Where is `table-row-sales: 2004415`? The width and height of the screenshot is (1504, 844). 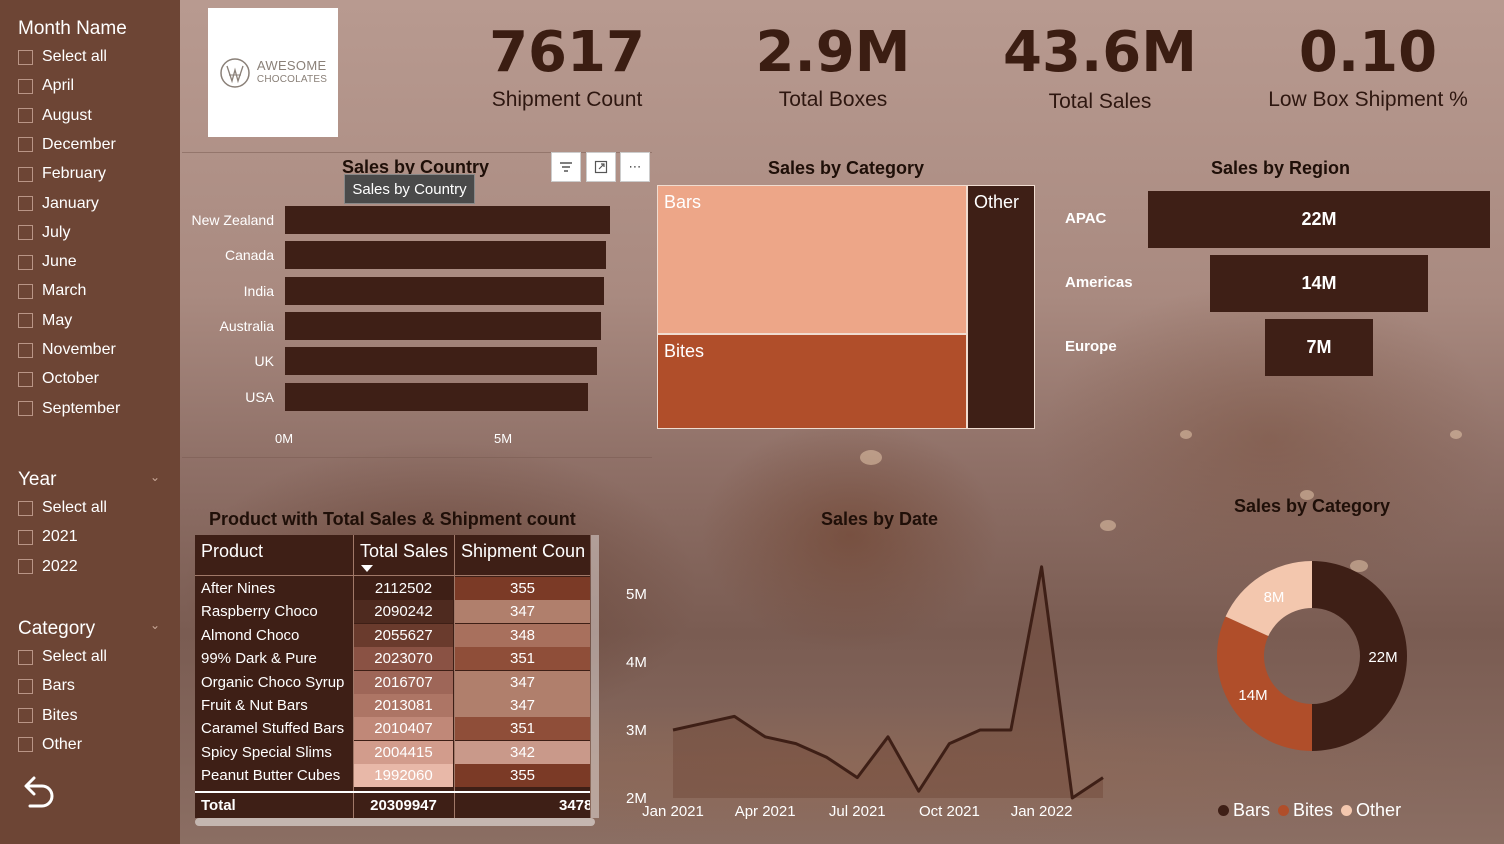
table-row-sales: 2004415 is located at coordinates (403, 752).